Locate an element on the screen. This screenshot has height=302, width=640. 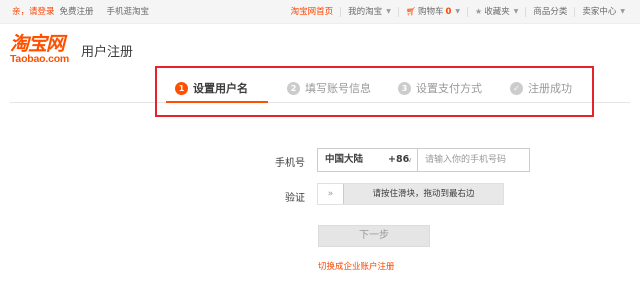
cart-count: 0 is located at coordinates (448, 12).